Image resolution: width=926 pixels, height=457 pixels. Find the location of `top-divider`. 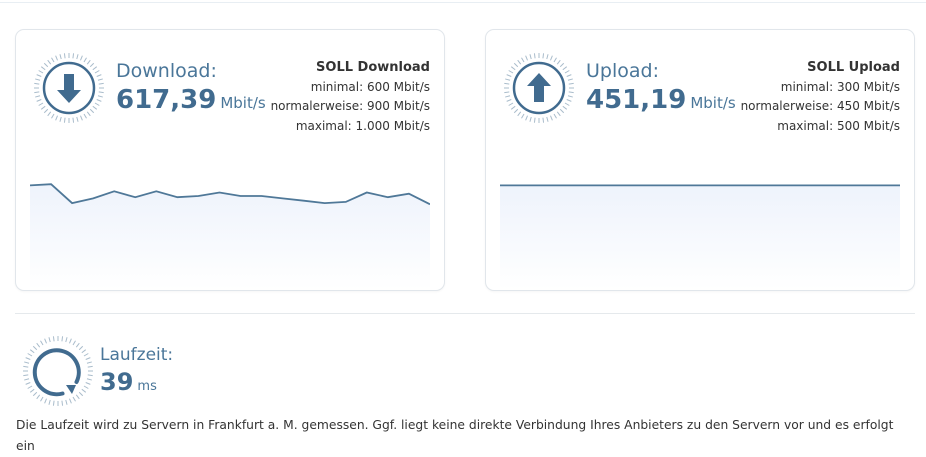

top-divider is located at coordinates (463, 2).